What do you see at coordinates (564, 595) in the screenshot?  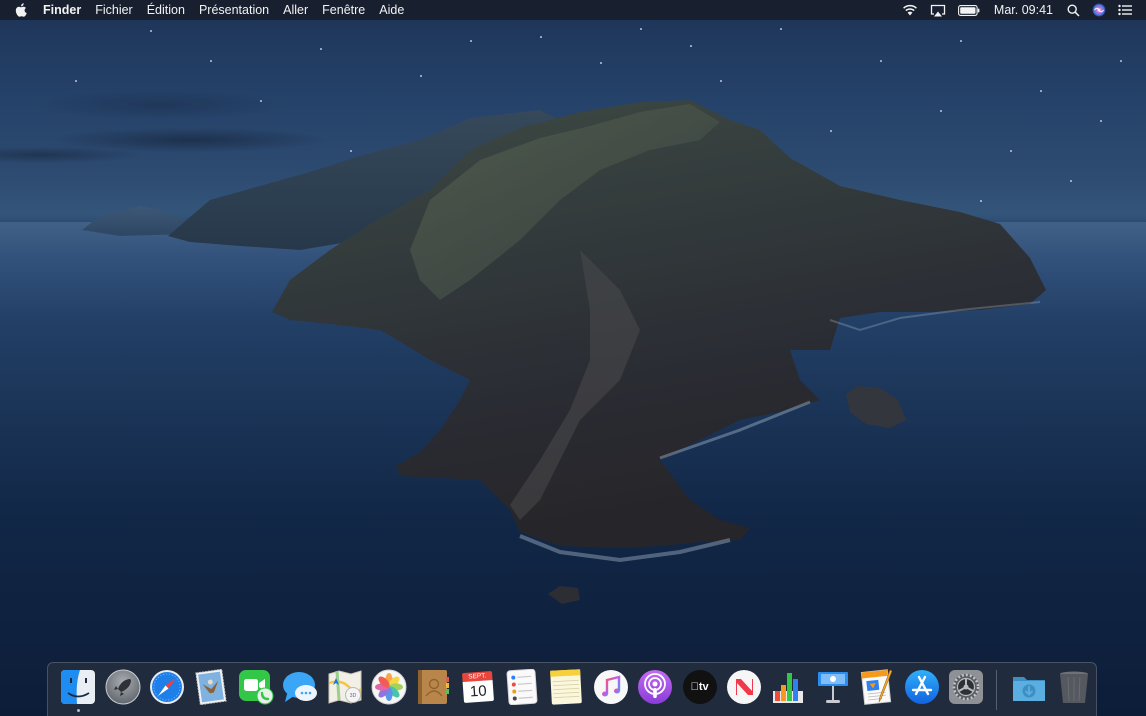 I see `small-rock` at bounding box center [564, 595].